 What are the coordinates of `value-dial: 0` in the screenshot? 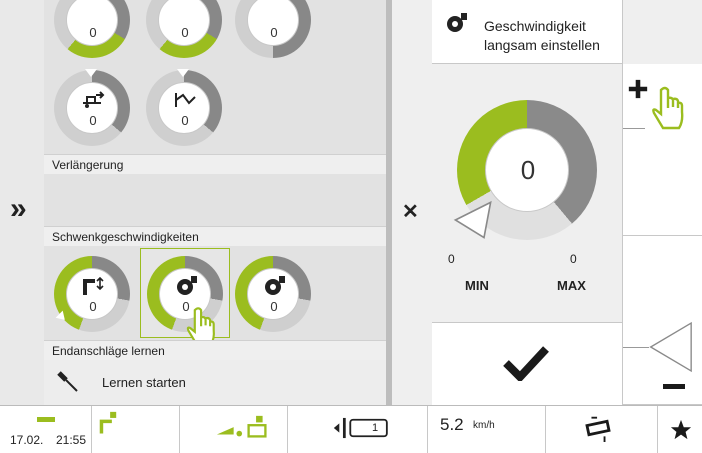 It's located at (525, 170).